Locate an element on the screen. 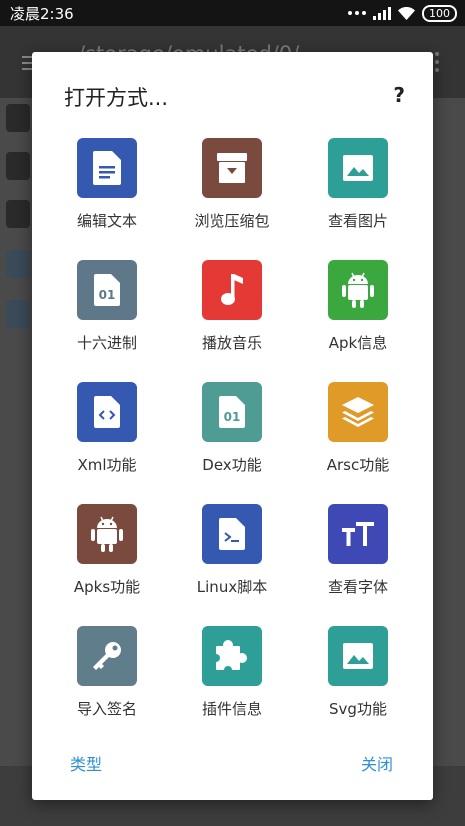 This screenshot has height=826, width=465. layers-icon is located at coordinates (358, 412).